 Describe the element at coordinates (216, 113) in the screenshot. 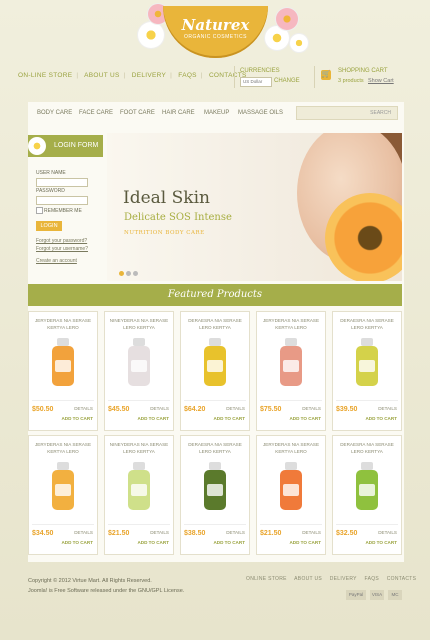

I see `category-makeup: MAKEUP` at that location.